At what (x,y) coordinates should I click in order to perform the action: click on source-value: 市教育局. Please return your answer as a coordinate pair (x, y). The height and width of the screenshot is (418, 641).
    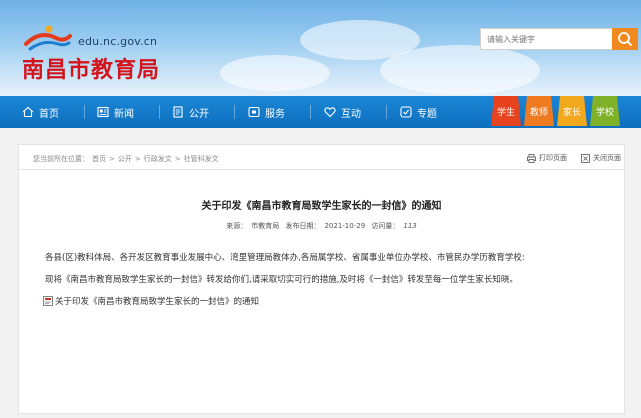
    Looking at the image, I should click on (265, 226).